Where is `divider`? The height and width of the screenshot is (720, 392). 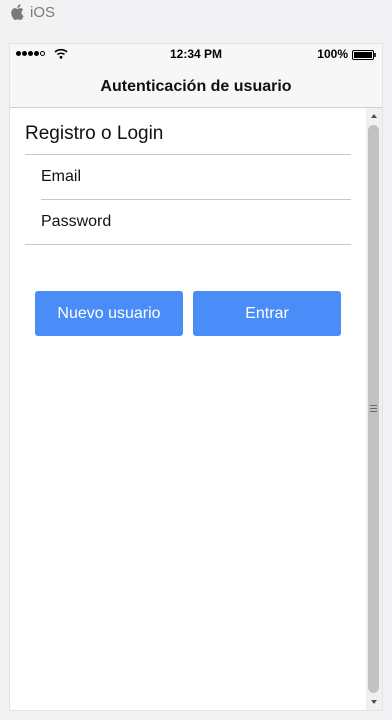
divider is located at coordinates (188, 244).